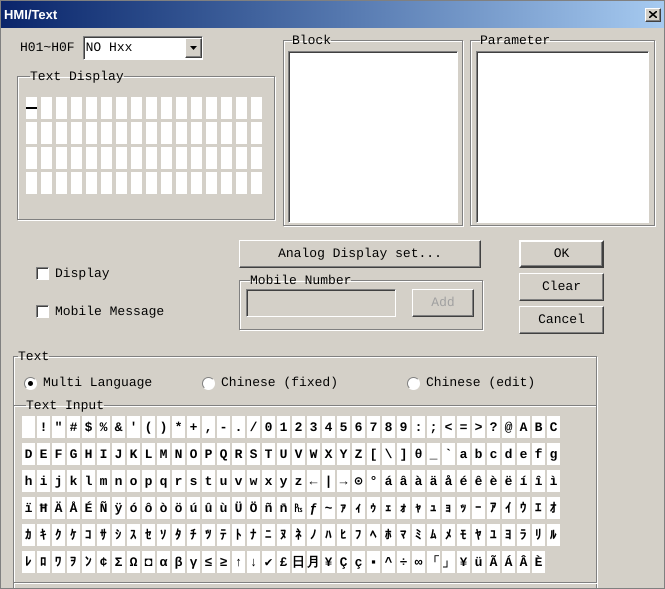 This screenshot has width=665, height=589. Describe the element at coordinates (283, 454) in the screenshot. I see `character-key: U` at that location.